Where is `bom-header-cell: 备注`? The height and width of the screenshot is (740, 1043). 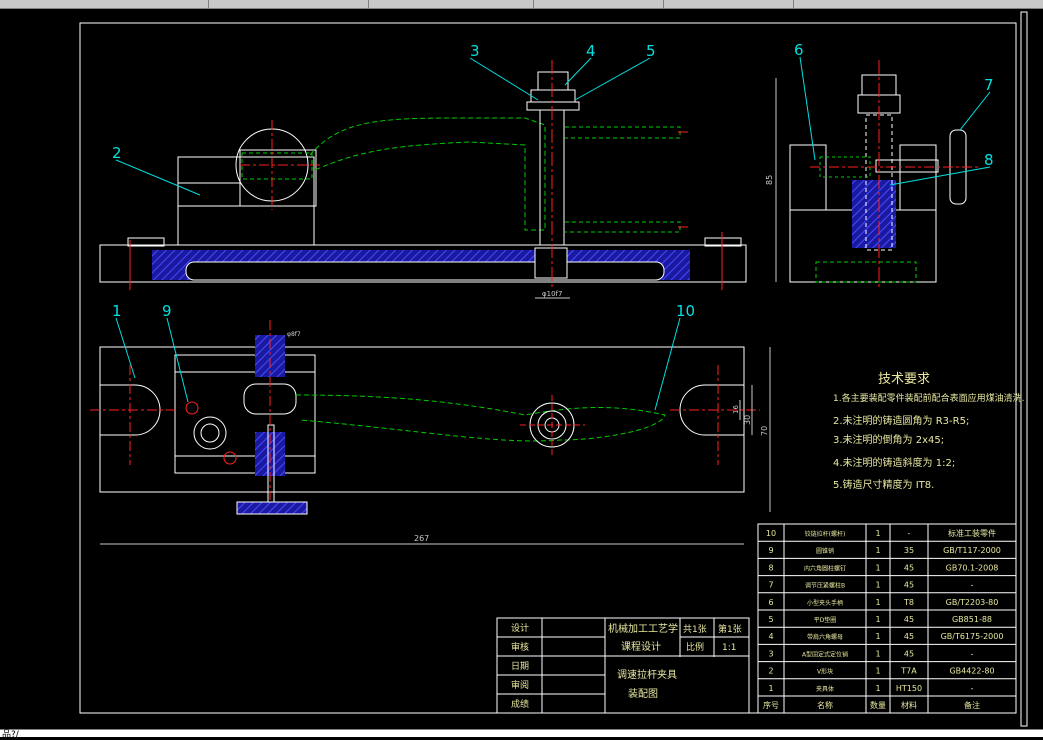
bom-header-cell: 备注 is located at coordinates (972, 705).